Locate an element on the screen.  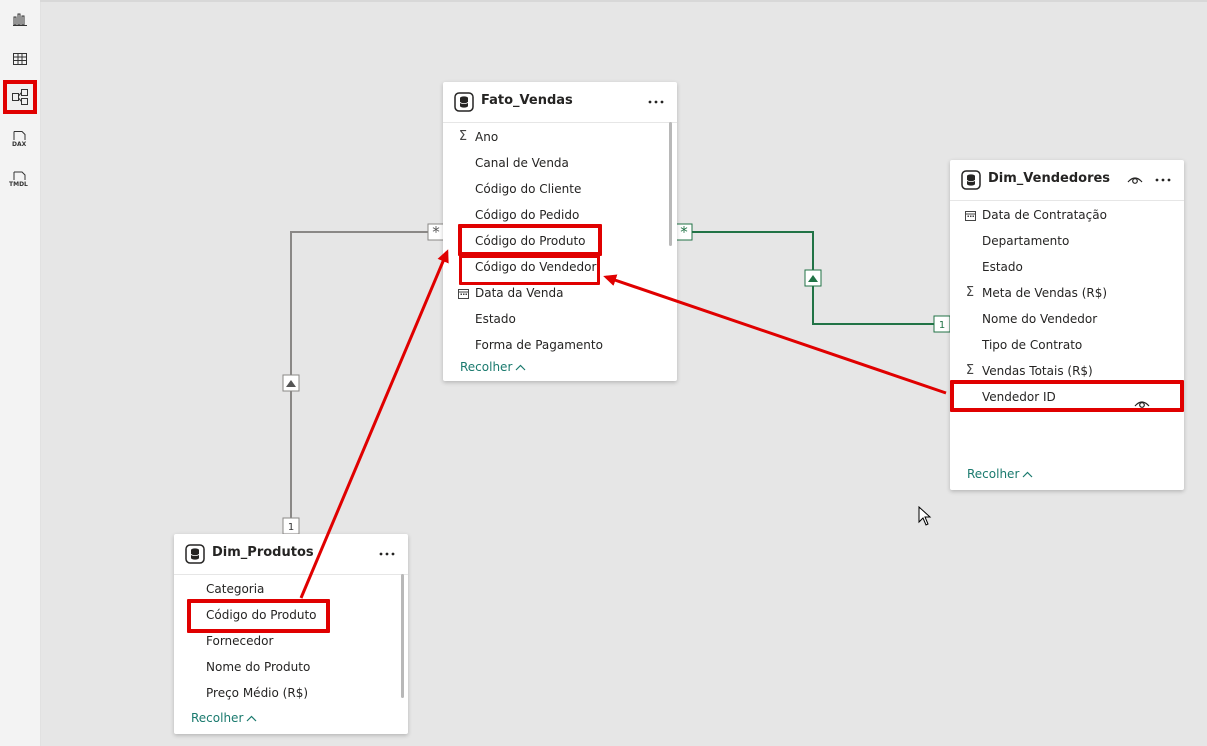
field-departamento: Departamento is located at coordinates (1061, 241).